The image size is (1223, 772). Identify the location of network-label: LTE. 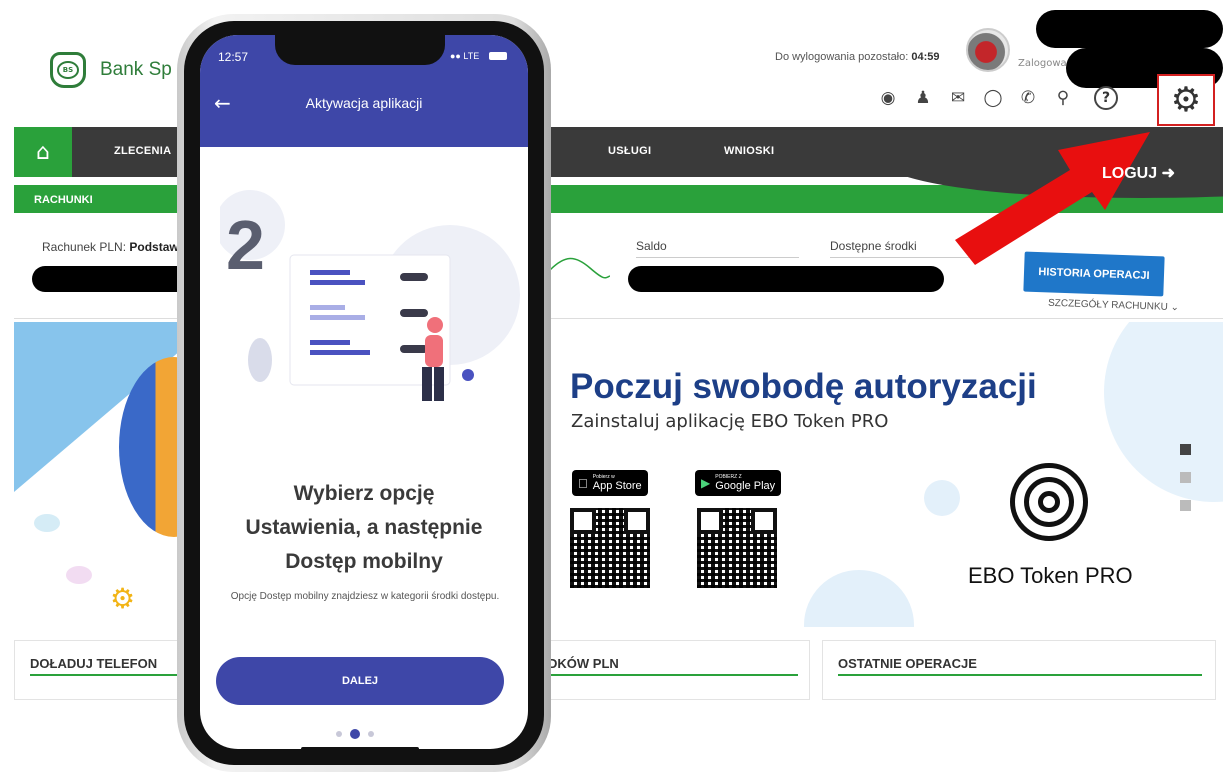
(471, 56).